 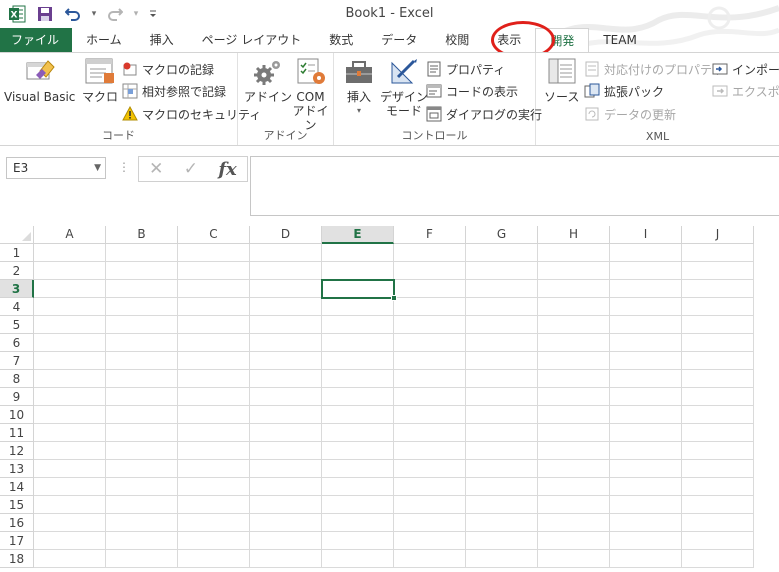 What do you see at coordinates (168, 69) in the screenshot?
I see `record-macro-button: マクロの記録` at bounding box center [168, 69].